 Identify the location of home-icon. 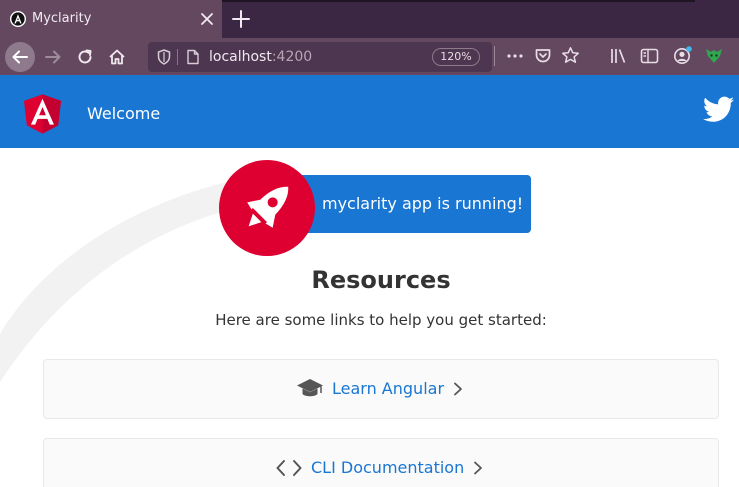
(117, 57).